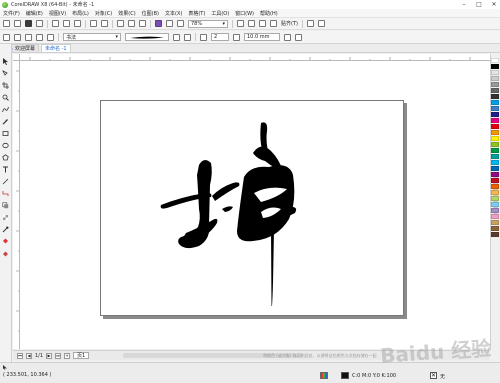 This screenshot has width=500, height=383. Describe the element at coordinates (158, 23) in the screenshot. I see `app-launcher-icon` at that location.